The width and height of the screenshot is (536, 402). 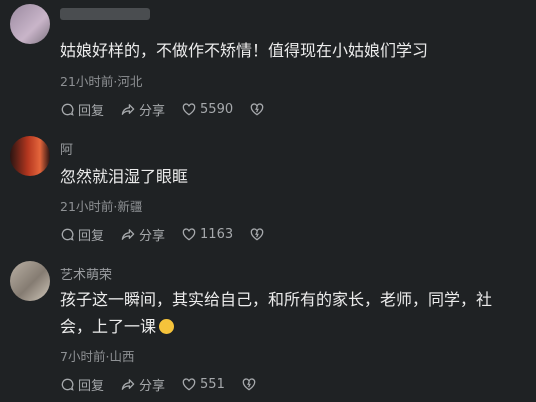 I want to click on comment-meta: 21小时前·河北, so click(x=101, y=80).